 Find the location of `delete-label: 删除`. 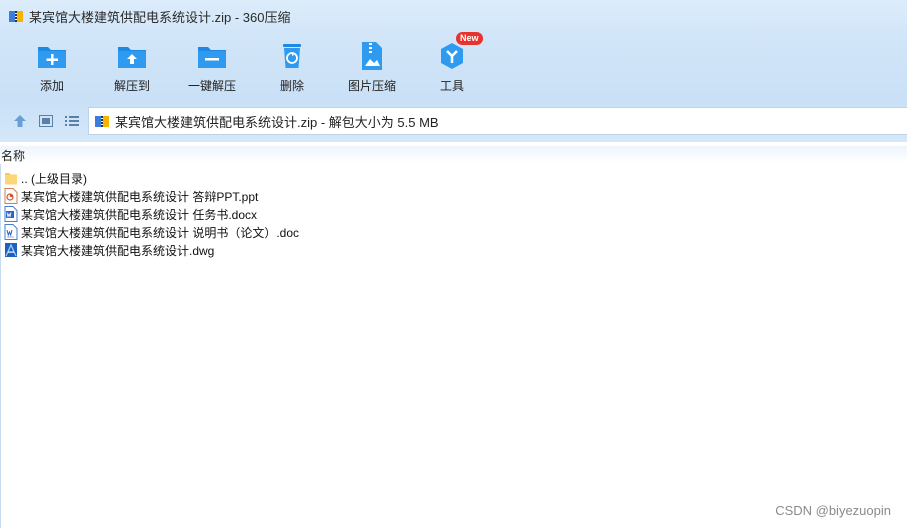

delete-label: 删除 is located at coordinates (291, 86).